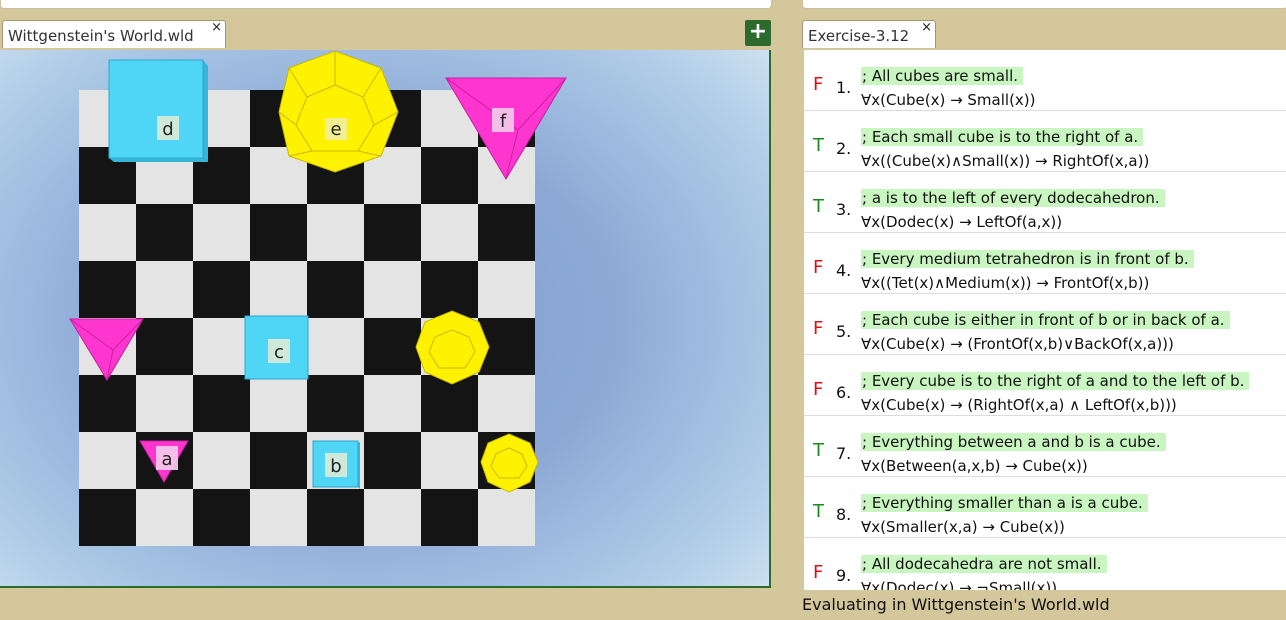 The width and height of the screenshot is (1286, 620). Describe the element at coordinates (1005, 283) in the screenshot. I see `sentence-formula: ∀x((Tet(x)∧Medium(x)) → FrontOf(x,b))` at that location.